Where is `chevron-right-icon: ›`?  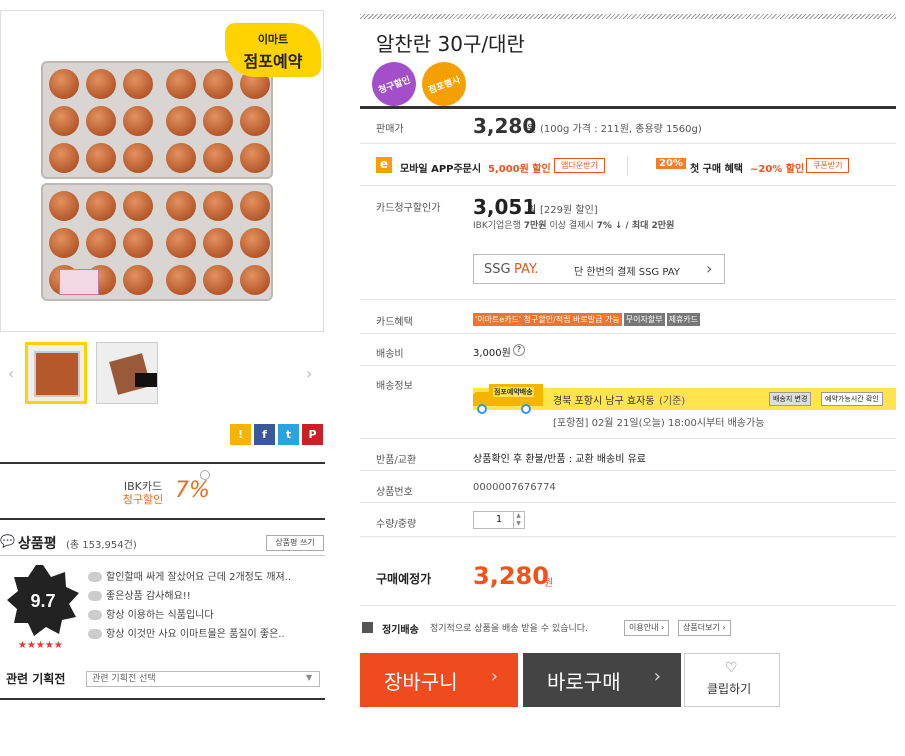 chevron-right-icon: › is located at coordinates (494, 676).